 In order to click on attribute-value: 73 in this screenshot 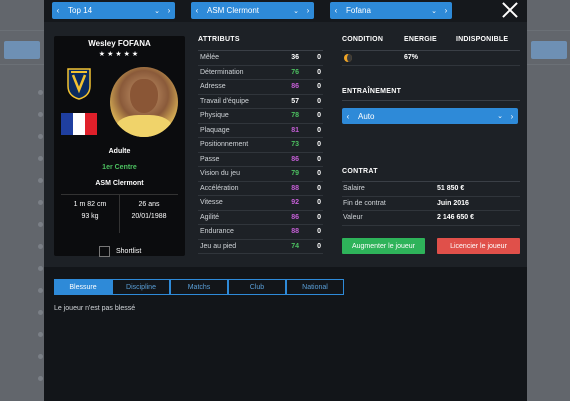, I will do `click(295, 145)`.